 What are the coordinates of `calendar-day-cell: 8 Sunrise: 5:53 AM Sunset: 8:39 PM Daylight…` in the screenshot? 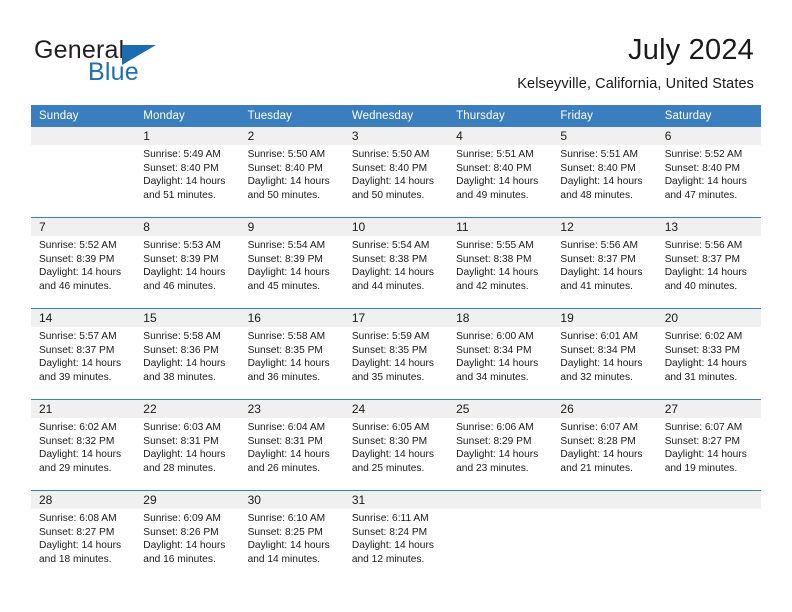 It's located at (187, 263).